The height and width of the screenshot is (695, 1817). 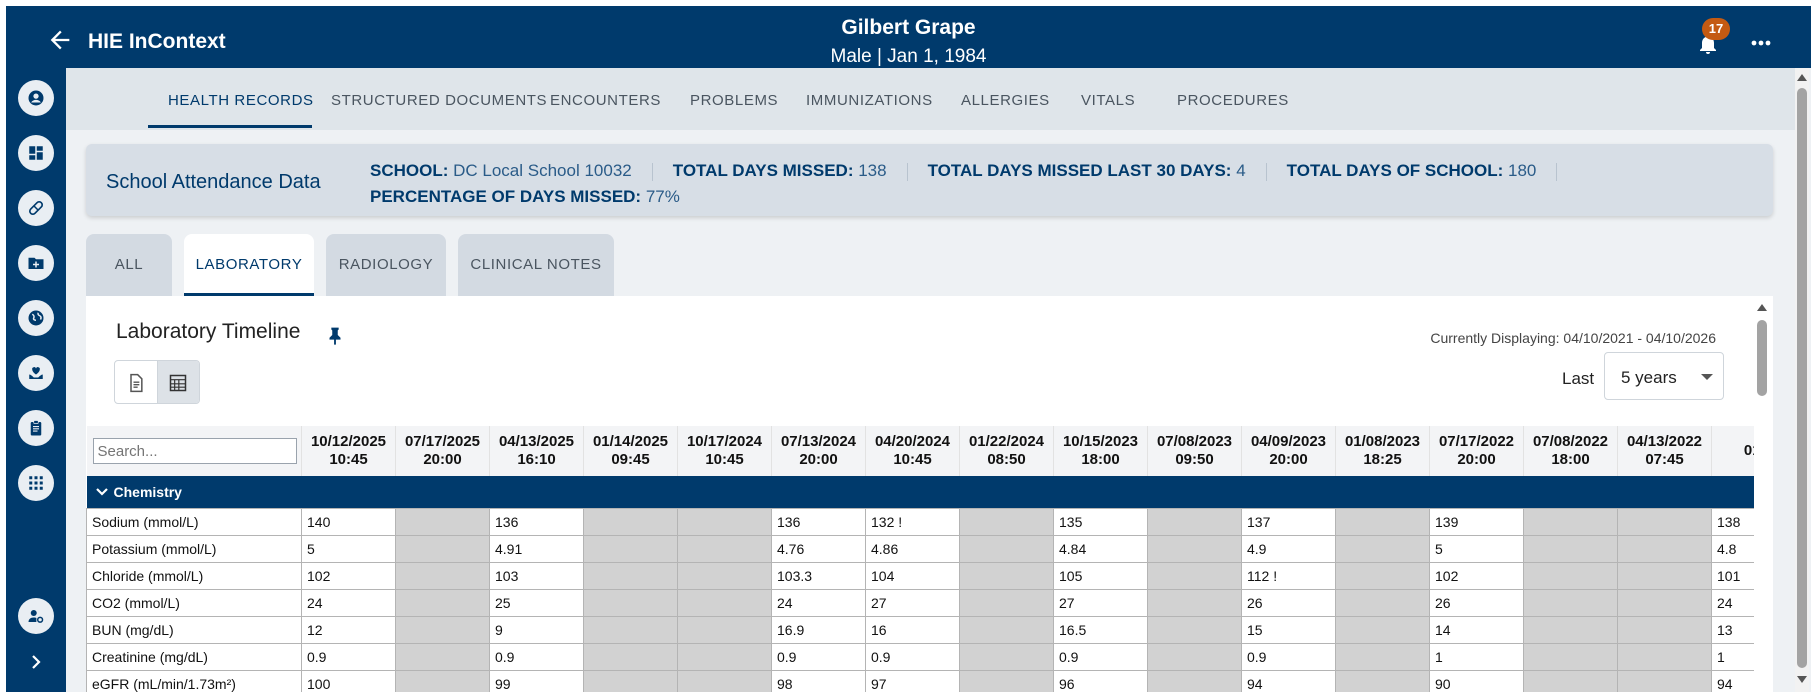 What do you see at coordinates (36, 662) in the screenshot?
I see `expand-sidebar-chevron-icon` at bounding box center [36, 662].